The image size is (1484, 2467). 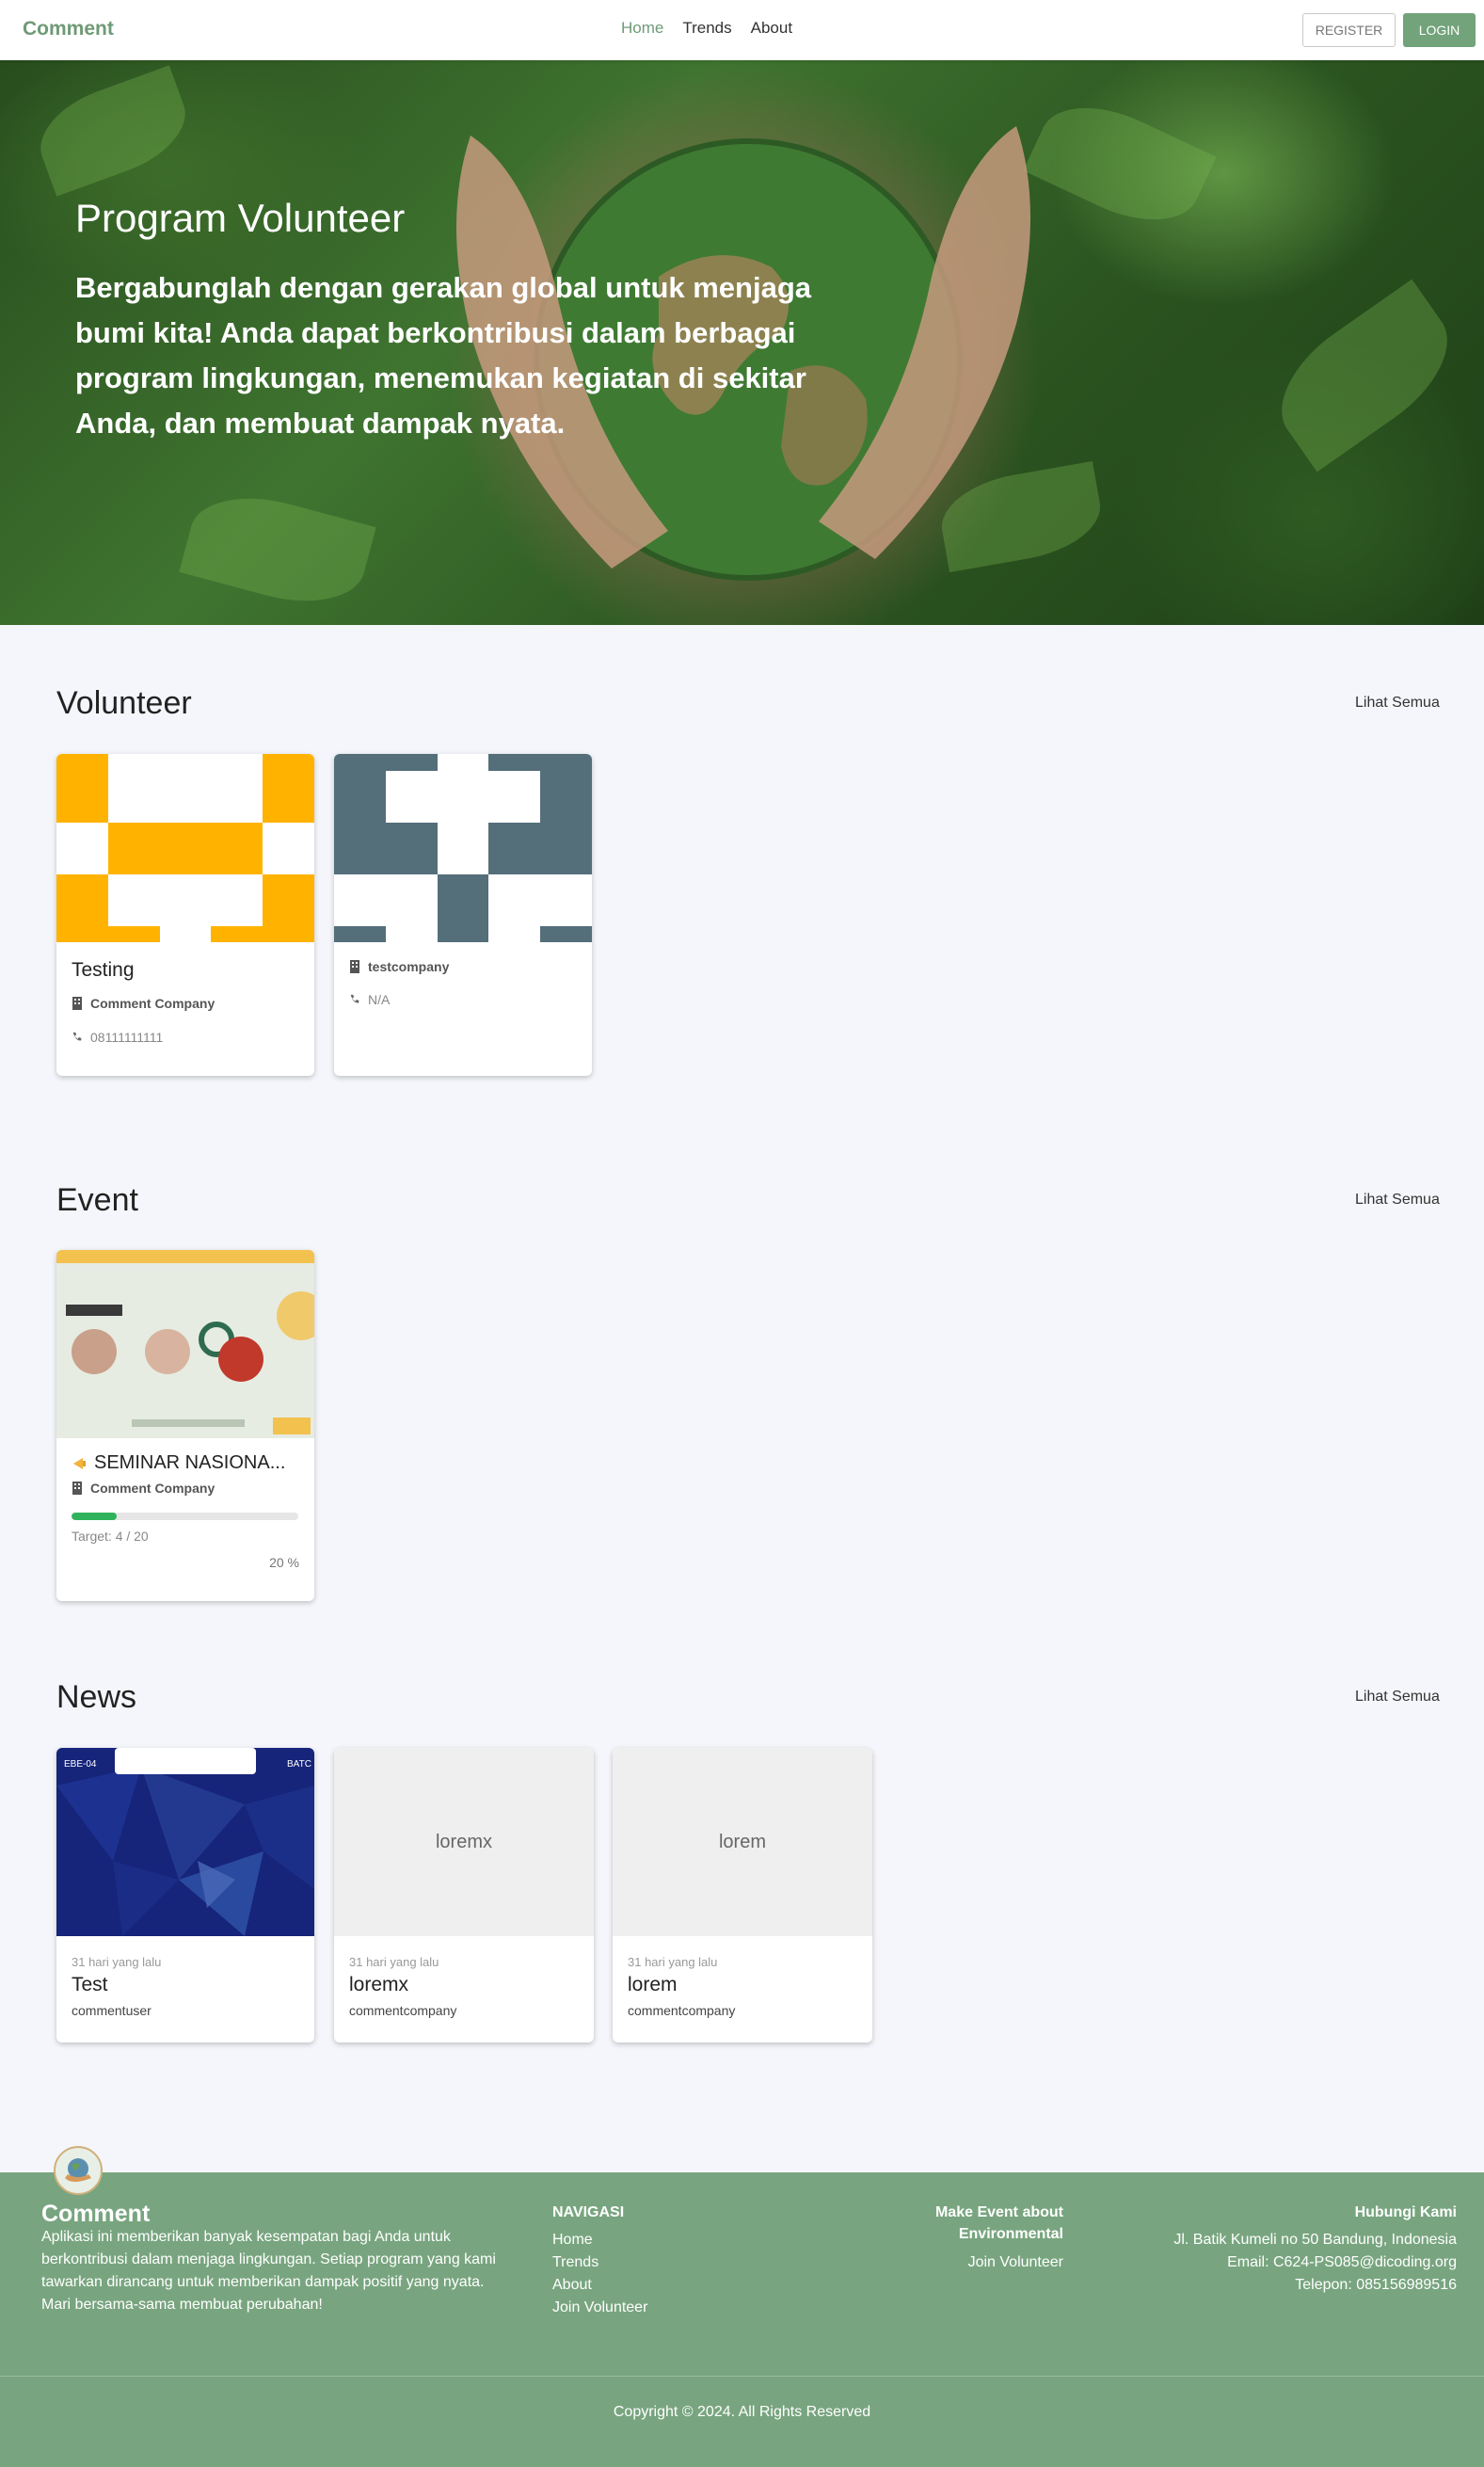 What do you see at coordinates (1010, 2234) in the screenshot?
I see `footer-event-title-line2: Environmental` at bounding box center [1010, 2234].